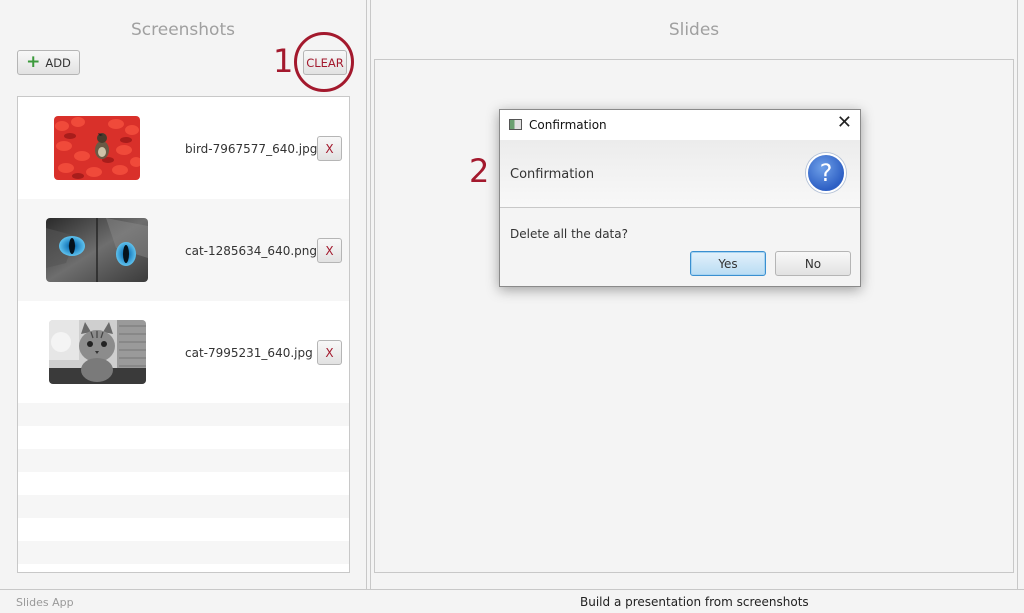  I want to click on annotation-step-2: 2, so click(479, 171).